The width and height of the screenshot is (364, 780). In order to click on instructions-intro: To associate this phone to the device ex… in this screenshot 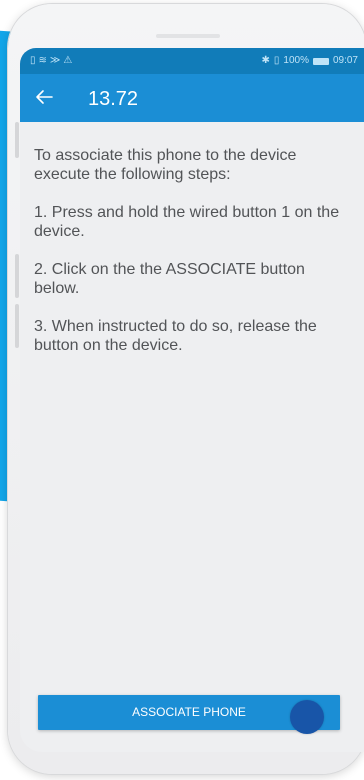, I will do `click(165, 165)`.